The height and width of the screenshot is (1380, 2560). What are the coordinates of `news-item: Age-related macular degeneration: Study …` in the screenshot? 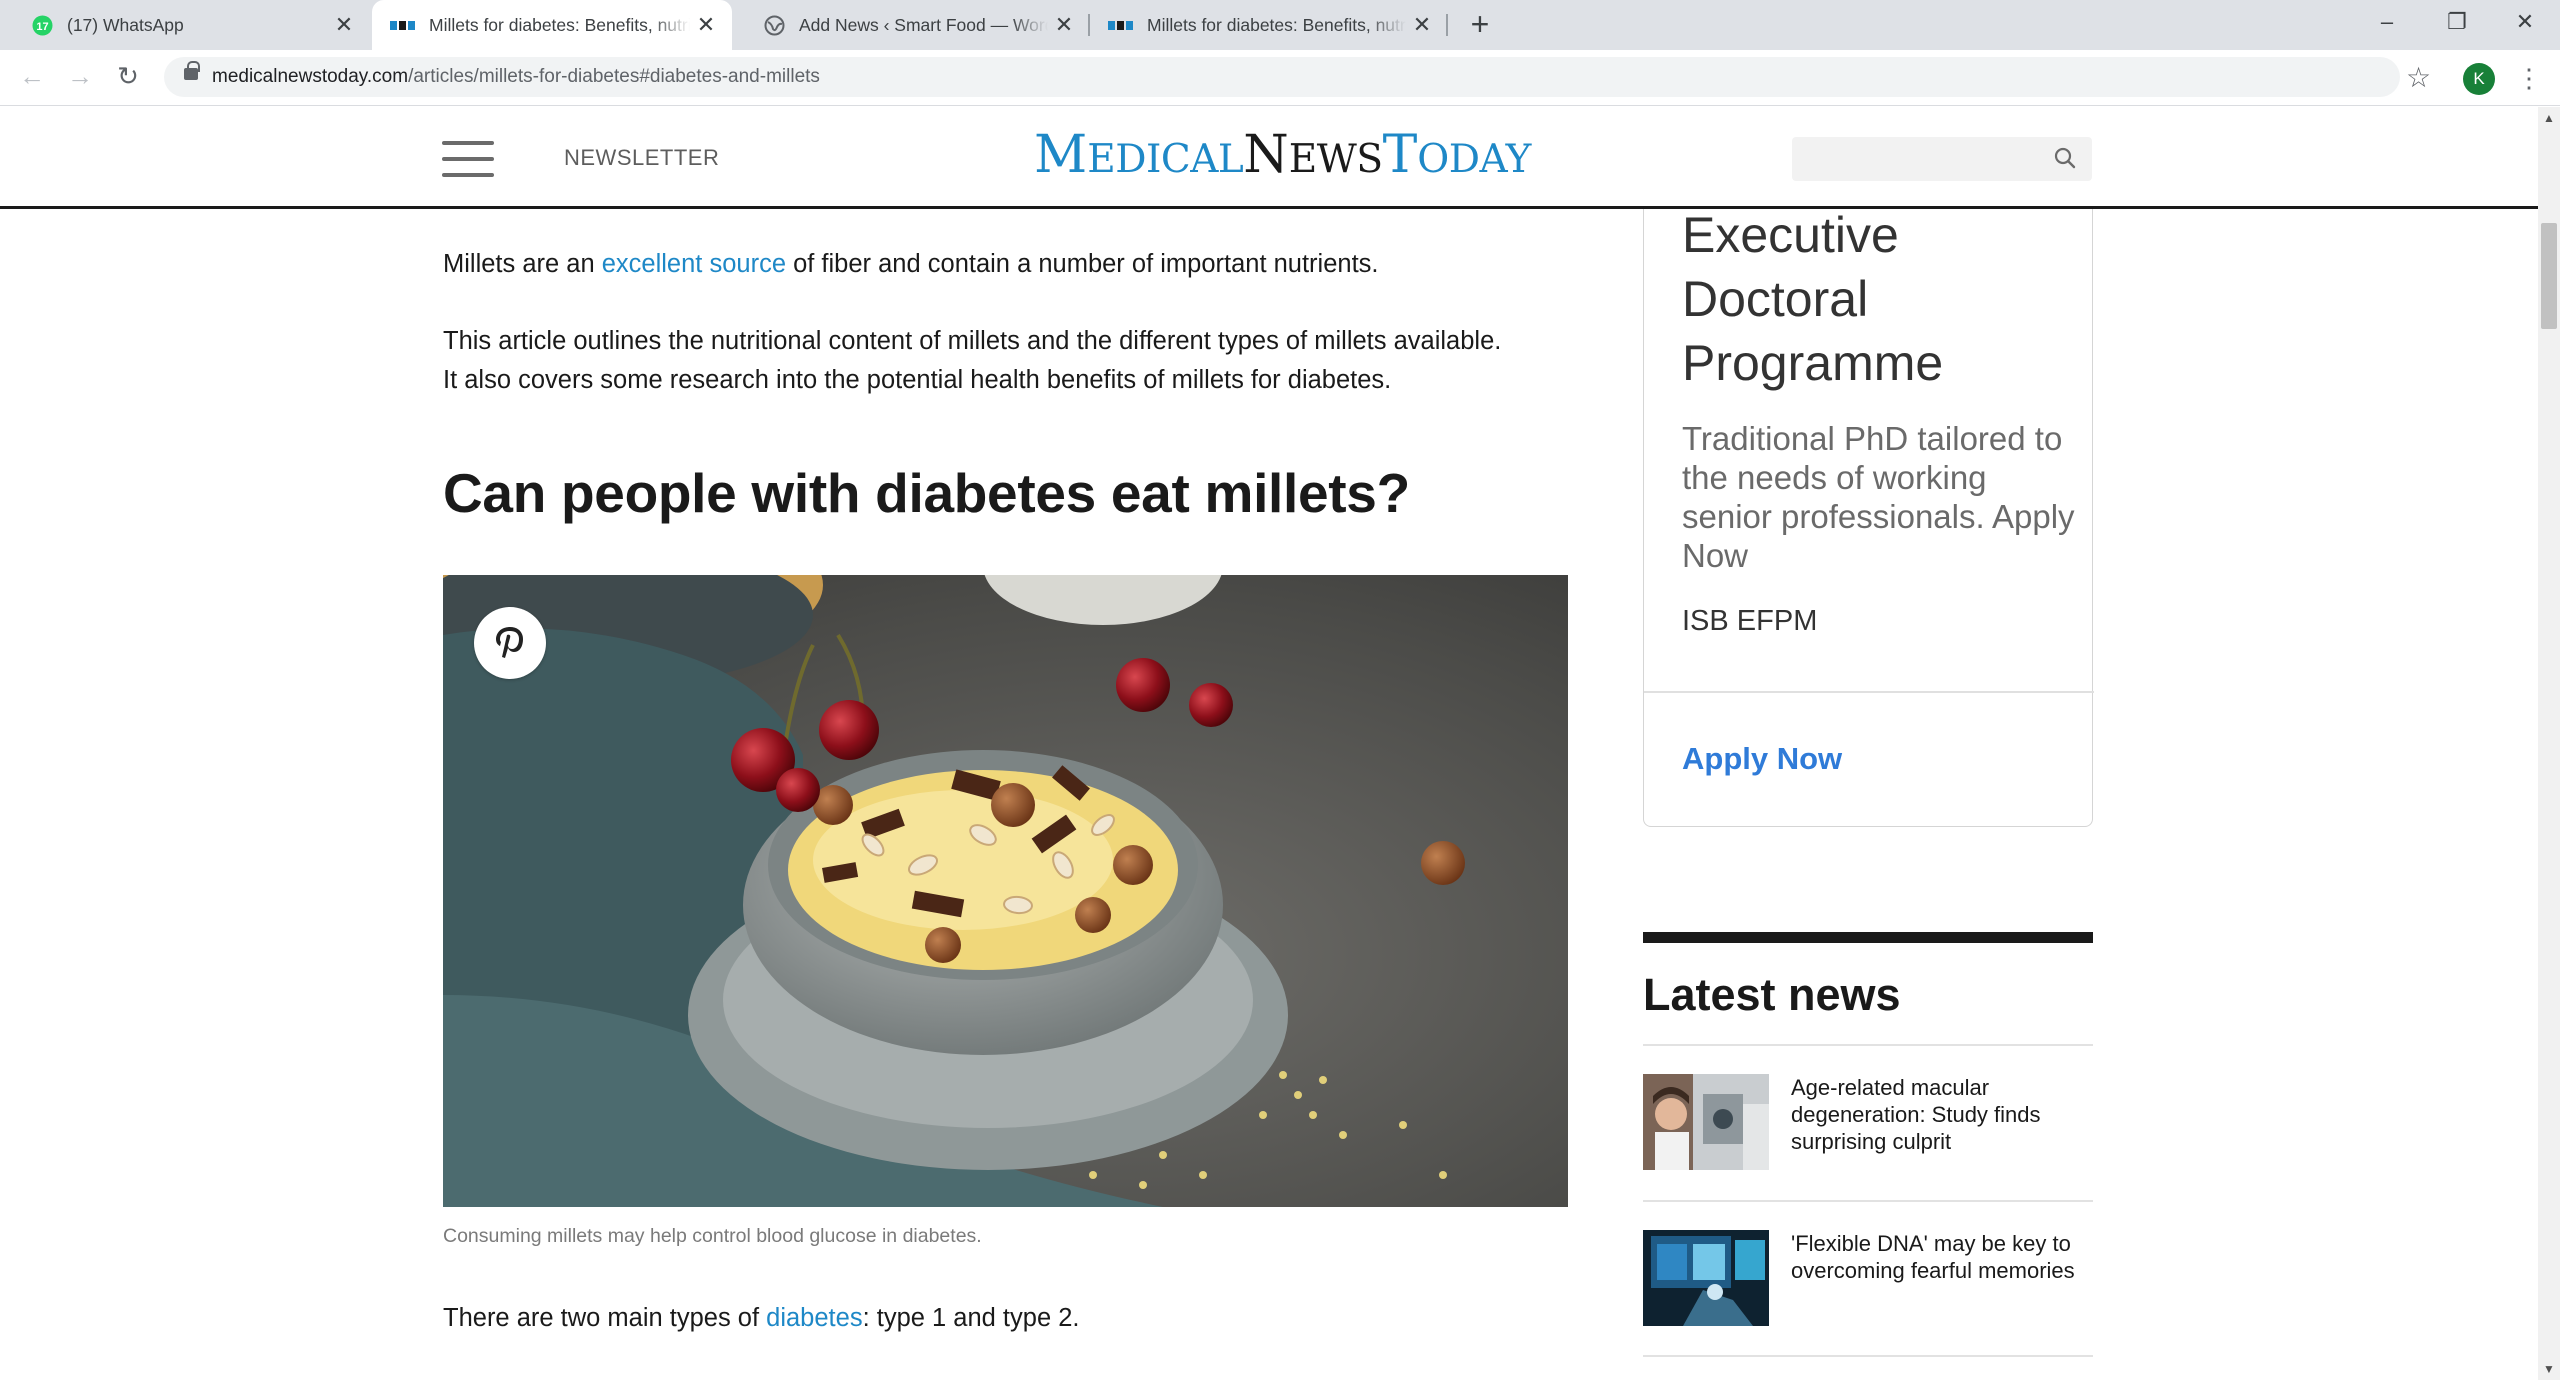 It's located at (1868, 1122).